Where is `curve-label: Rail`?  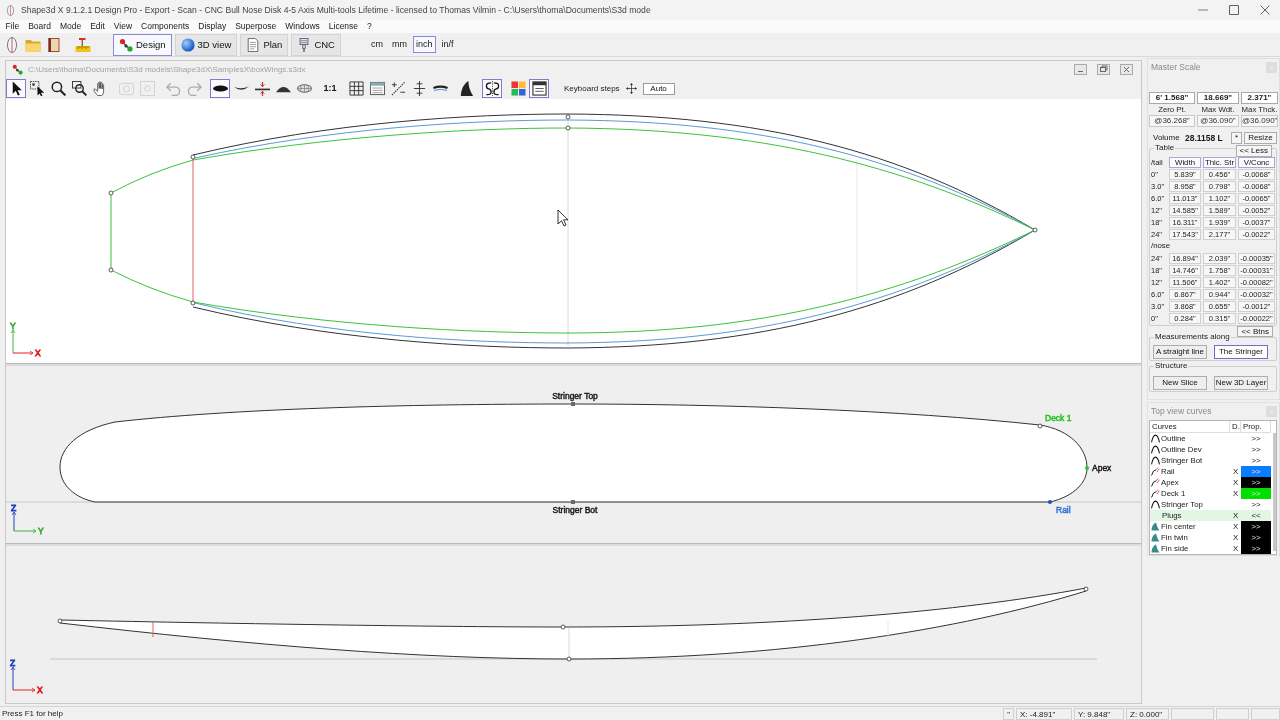
curve-label: Rail is located at coordinates (1063, 510).